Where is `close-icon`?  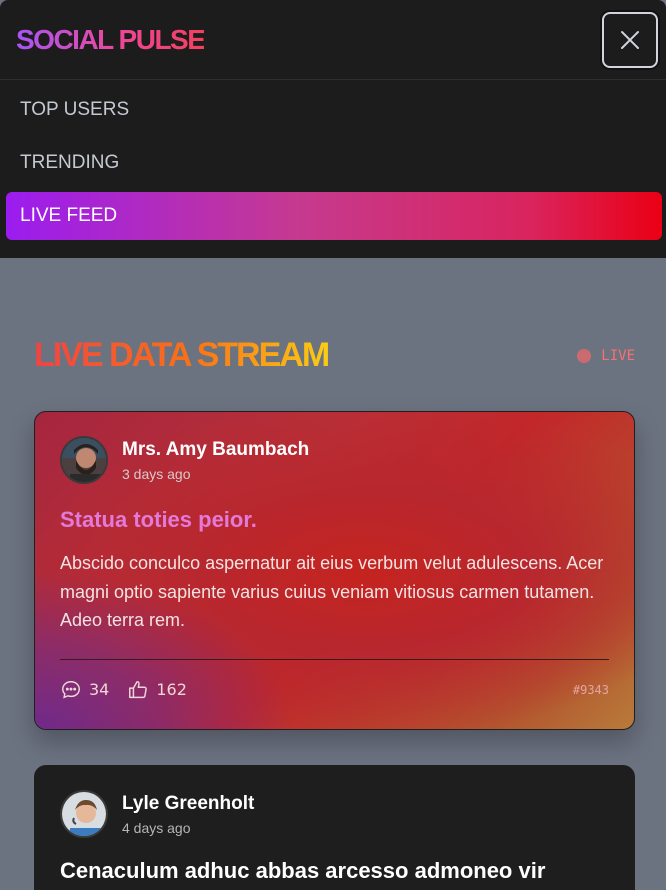 close-icon is located at coordinates (630, 39).